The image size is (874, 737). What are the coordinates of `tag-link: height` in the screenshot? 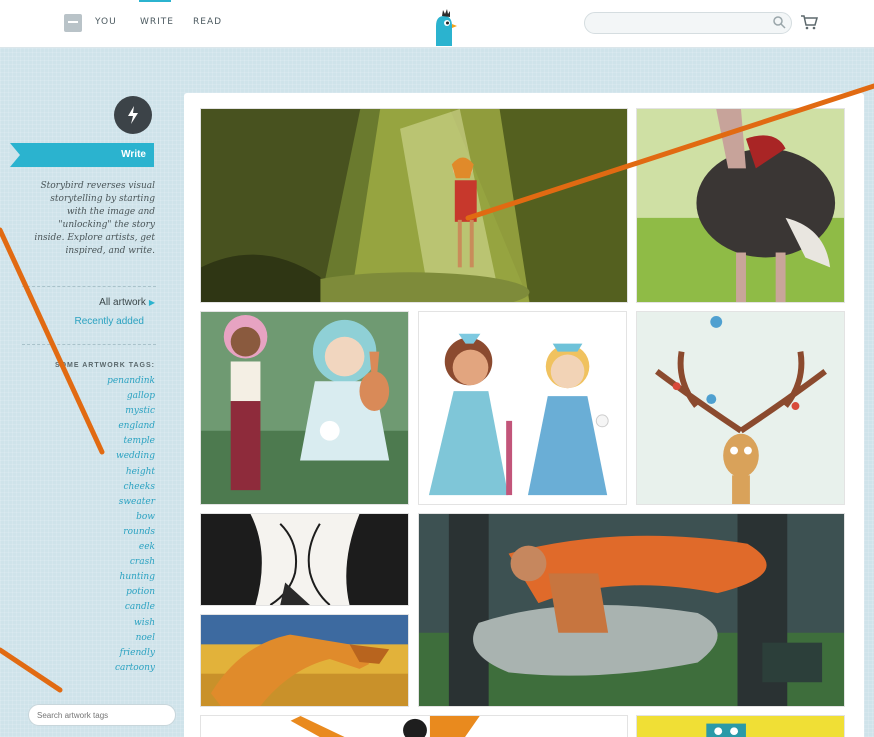 It's located at (97, 472).